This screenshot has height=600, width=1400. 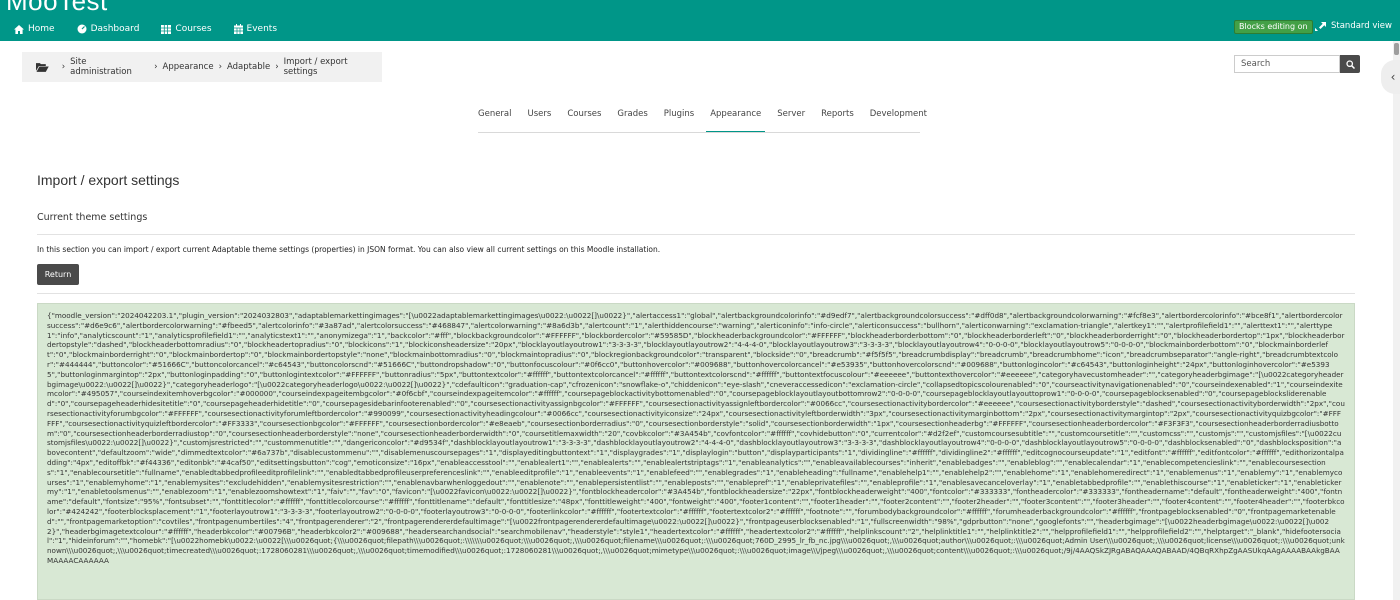 I want to click on search-button, so click(x=1350, y=64).